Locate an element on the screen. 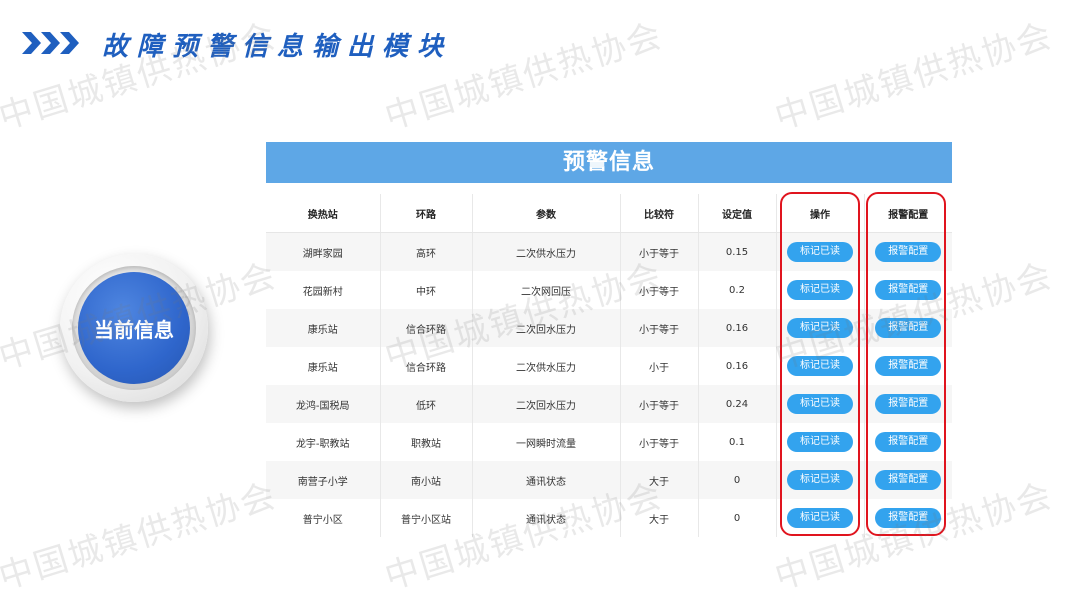 The height and width of the screenshot is (608, 1080). cell-station: 普宁小区 is located at coordinates (323, 518).